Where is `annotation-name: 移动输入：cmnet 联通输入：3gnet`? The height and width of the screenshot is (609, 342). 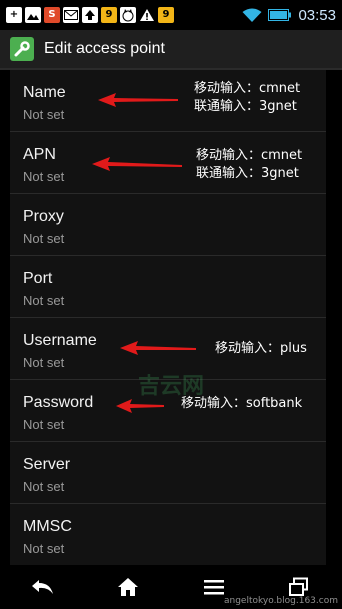 annotation-name: 移动输入：cmnet 联通输入：3gnet is located at coordinates (247, 98).